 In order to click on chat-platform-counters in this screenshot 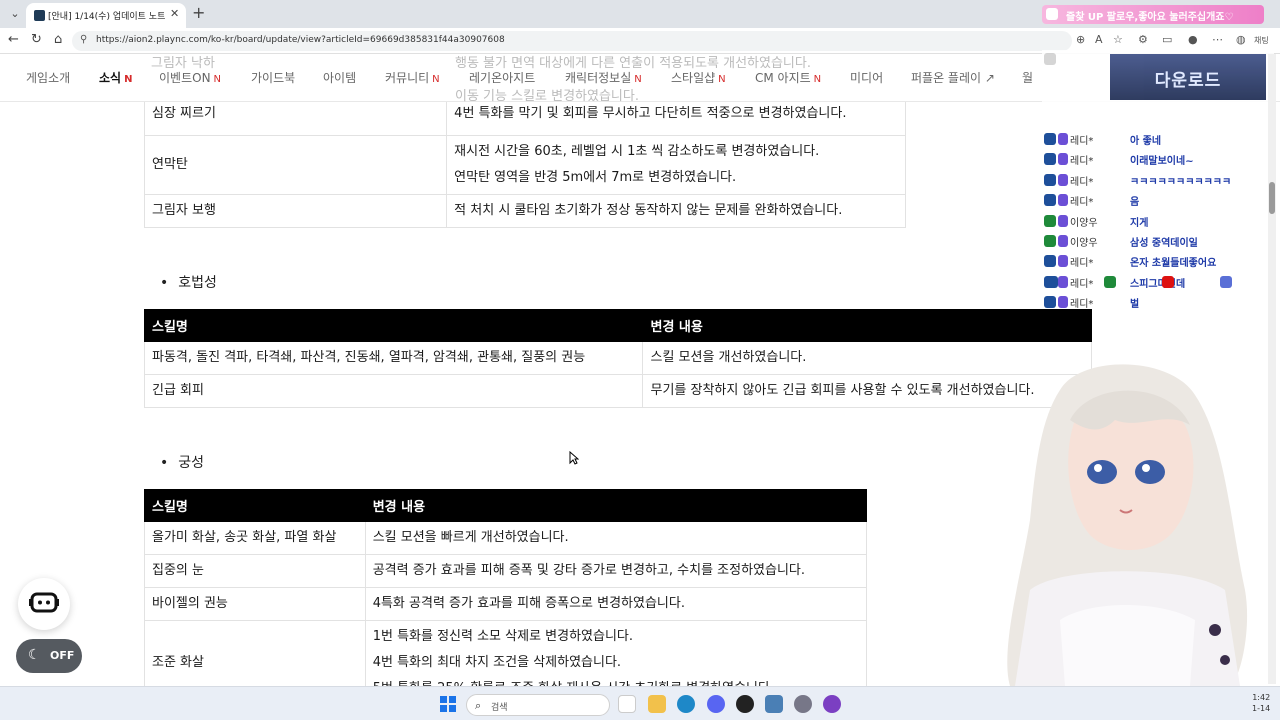, I will do `click(1158, 282)`.